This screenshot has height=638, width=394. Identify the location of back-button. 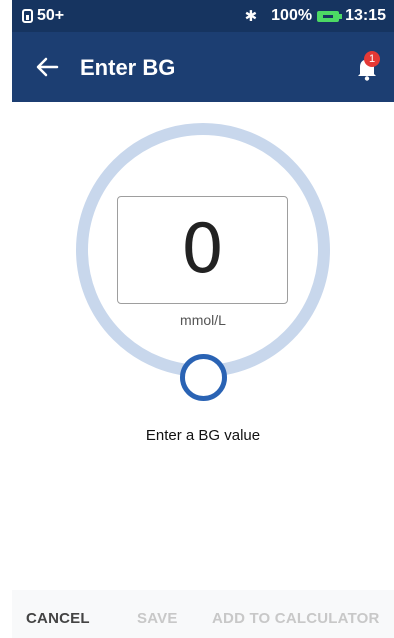
(47, 67).